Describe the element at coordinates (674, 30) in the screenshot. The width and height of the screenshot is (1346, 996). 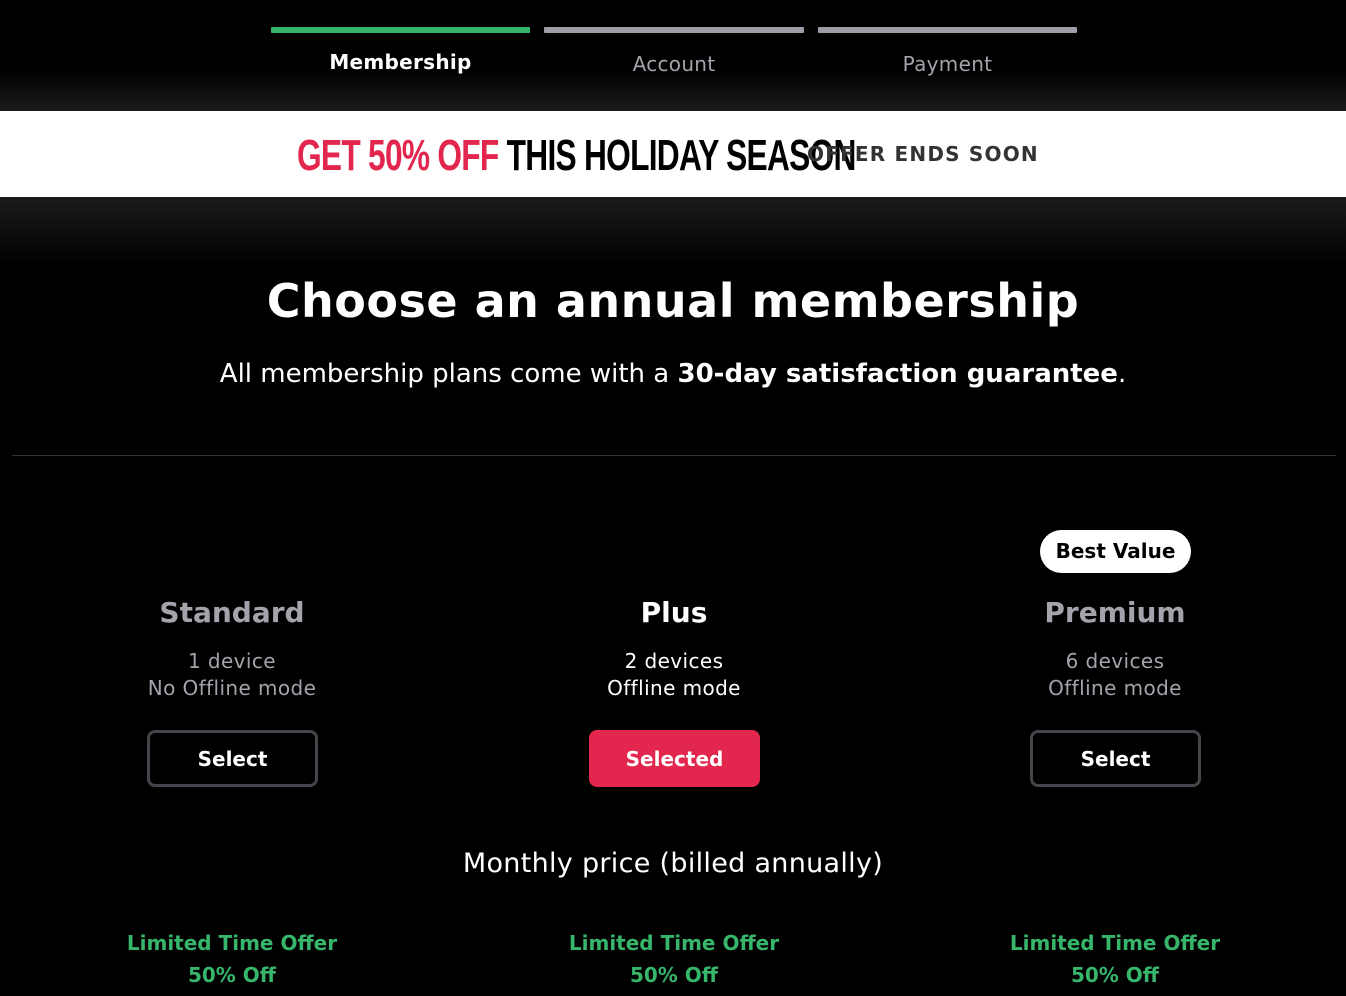
I see `step-account-progress-bar` at that location.